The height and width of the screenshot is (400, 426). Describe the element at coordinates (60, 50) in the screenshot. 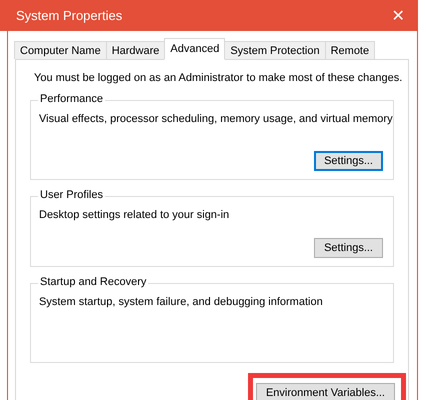

I see `tab: Computer Name` at that location.